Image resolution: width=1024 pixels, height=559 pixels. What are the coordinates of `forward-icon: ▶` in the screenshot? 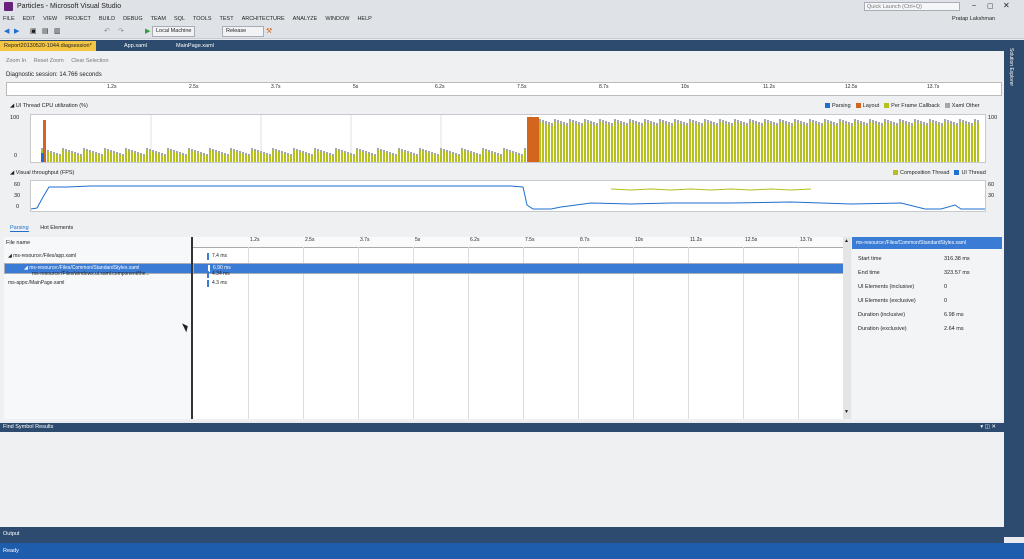 It's located at (16, 31).